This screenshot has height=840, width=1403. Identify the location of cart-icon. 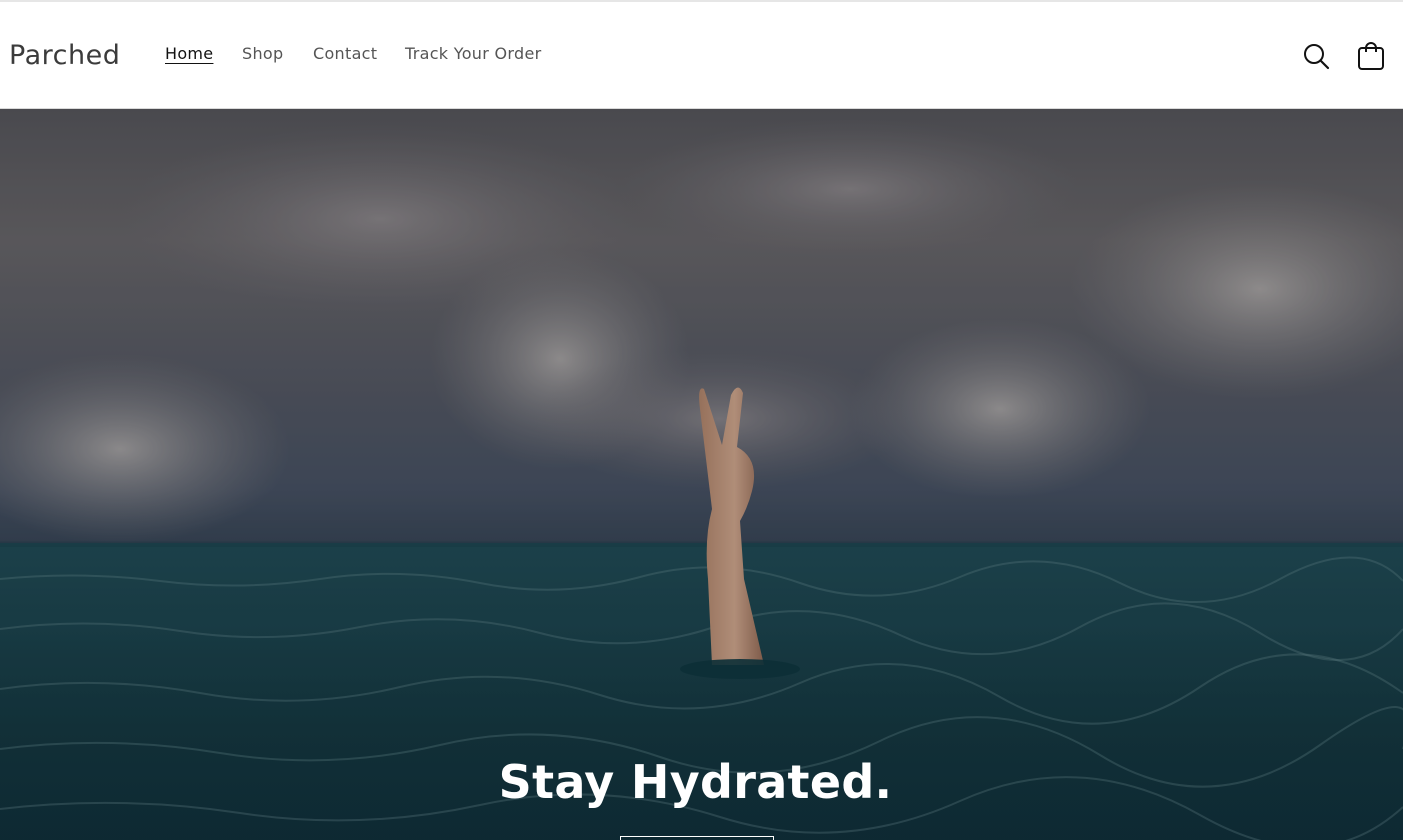
(1371, 56).